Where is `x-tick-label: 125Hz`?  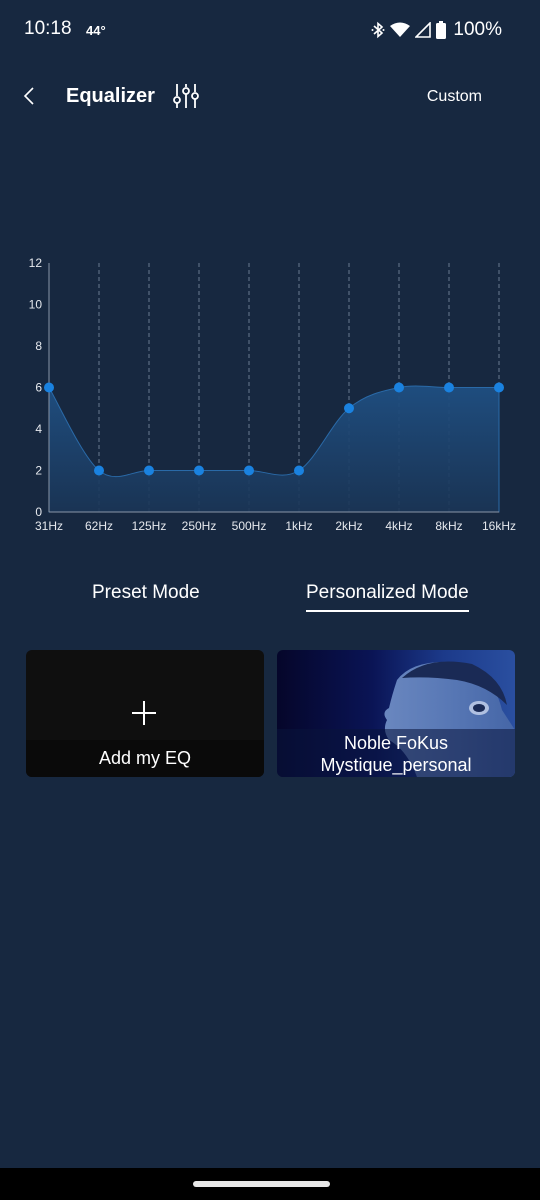 x-tick-label: 125Hz is located at coordinates (149, 526).